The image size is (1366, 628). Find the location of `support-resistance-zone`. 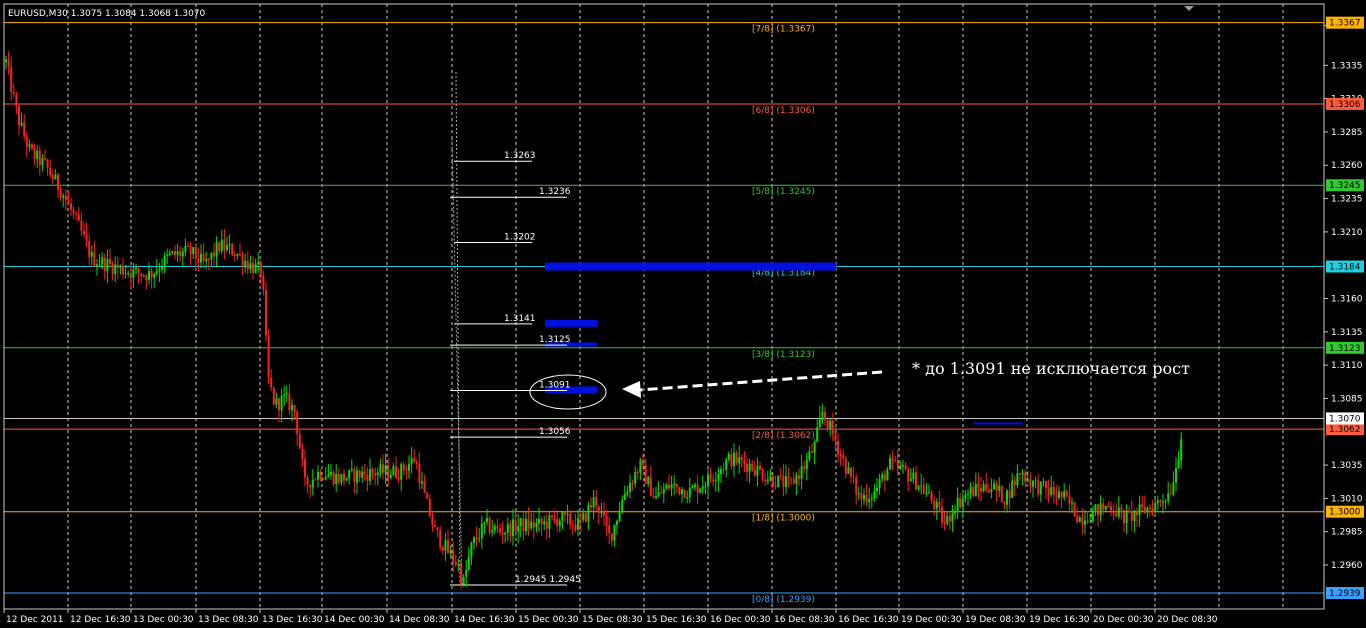

support-resistance-zone is located at coordinates (690, 266).